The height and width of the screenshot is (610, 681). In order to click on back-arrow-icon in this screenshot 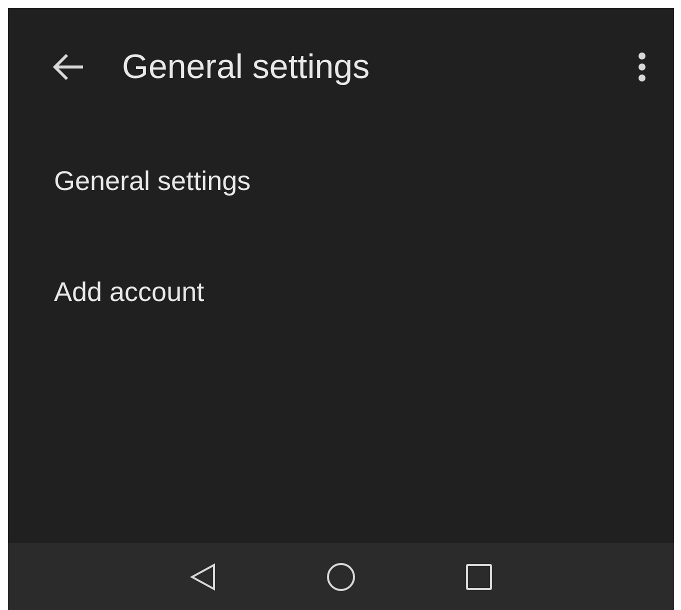, I will do `click(68, 67)`.